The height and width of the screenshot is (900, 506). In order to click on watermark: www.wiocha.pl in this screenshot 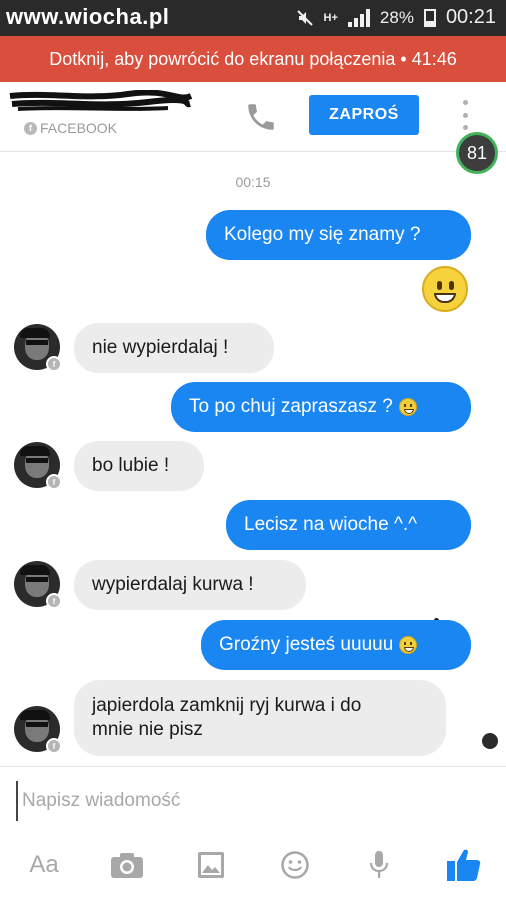, I will do `click(88, 16)`.